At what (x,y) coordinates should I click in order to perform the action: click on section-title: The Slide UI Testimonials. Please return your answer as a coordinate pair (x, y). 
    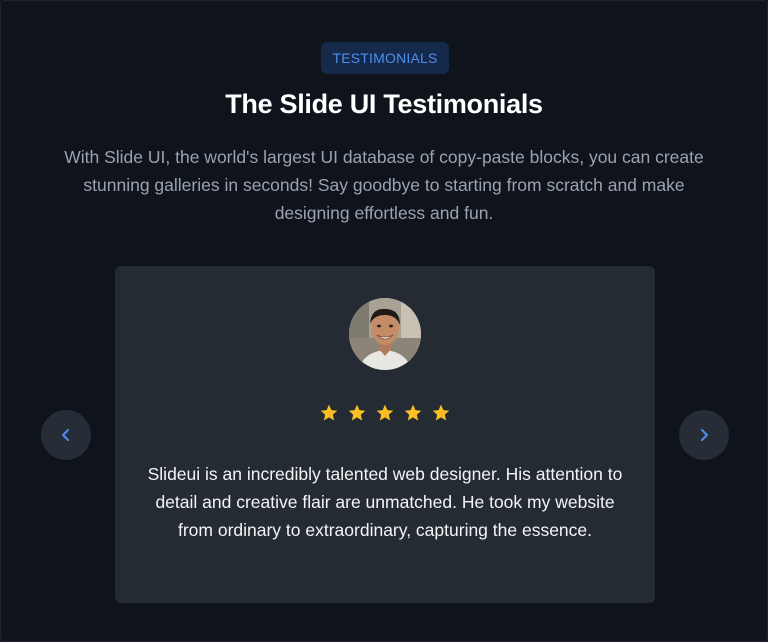
    Looking at the image, I should click on (384, 104).